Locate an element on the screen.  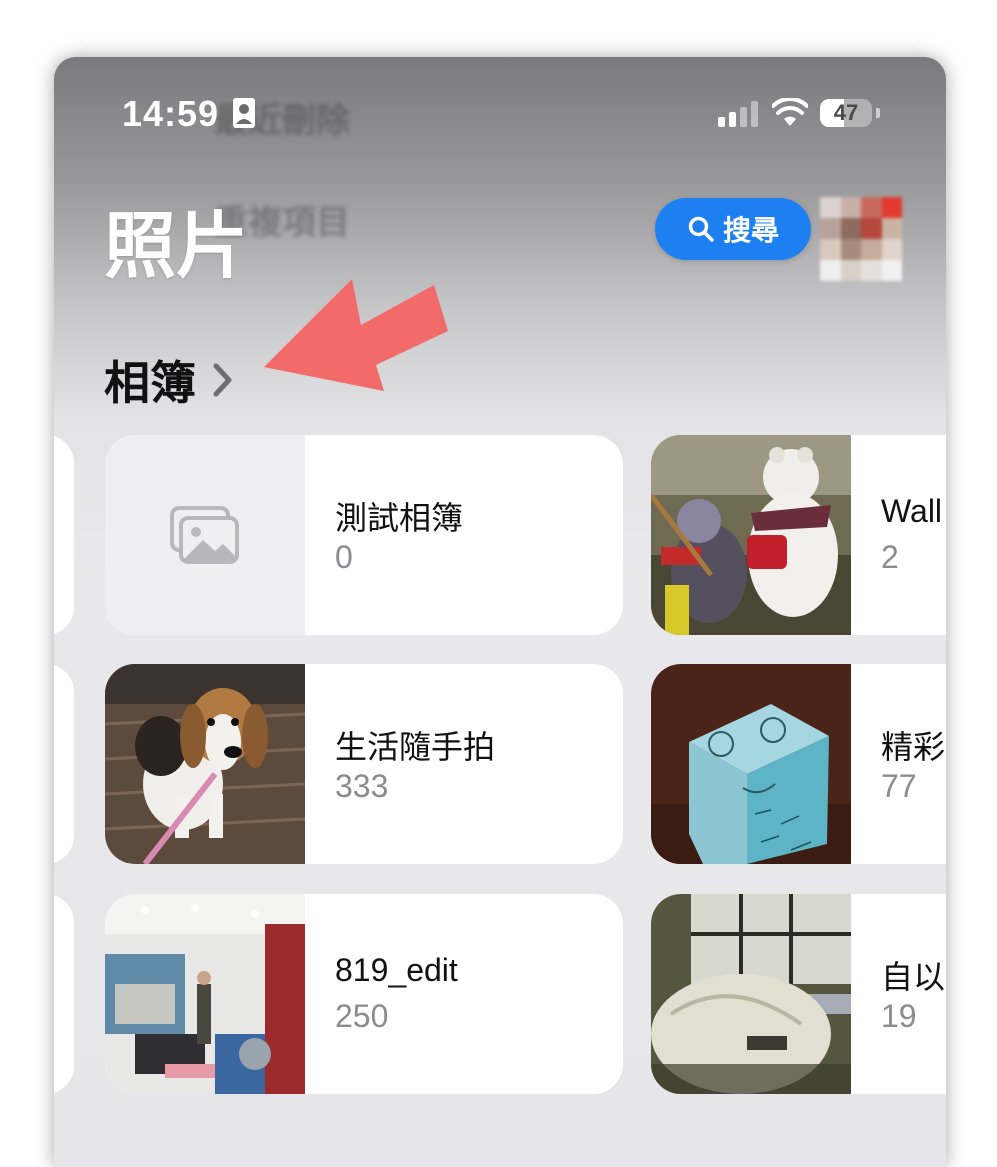
albums-section-header: 相簿 is located at coordinates (169, 380).